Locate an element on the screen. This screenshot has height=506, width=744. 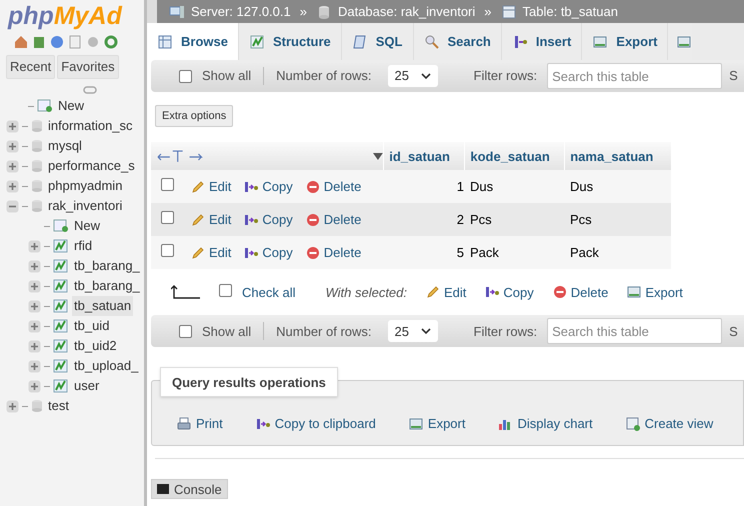
operation-link: Export is located at coordinates (437, 424).